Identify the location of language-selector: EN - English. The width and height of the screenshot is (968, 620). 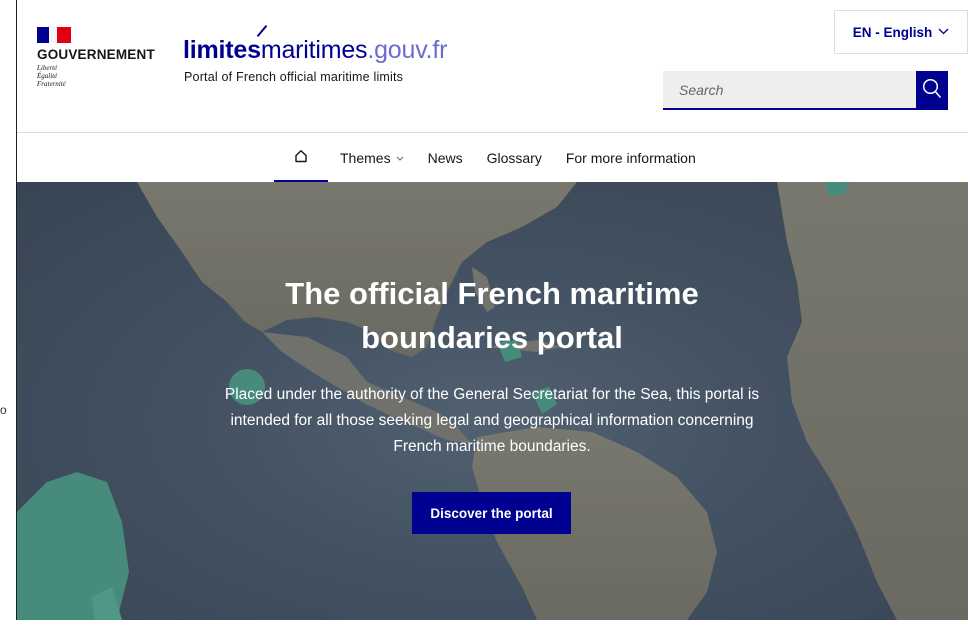
(901, 32).